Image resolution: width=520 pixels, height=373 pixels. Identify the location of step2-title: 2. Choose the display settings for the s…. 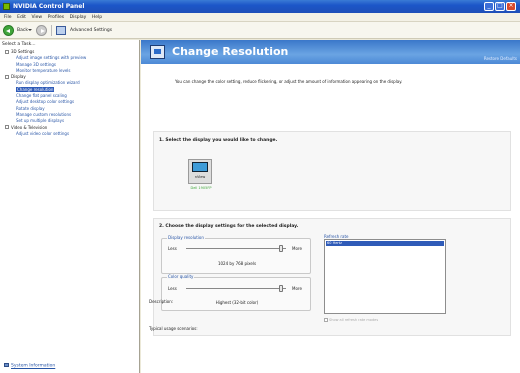
(229, 226).